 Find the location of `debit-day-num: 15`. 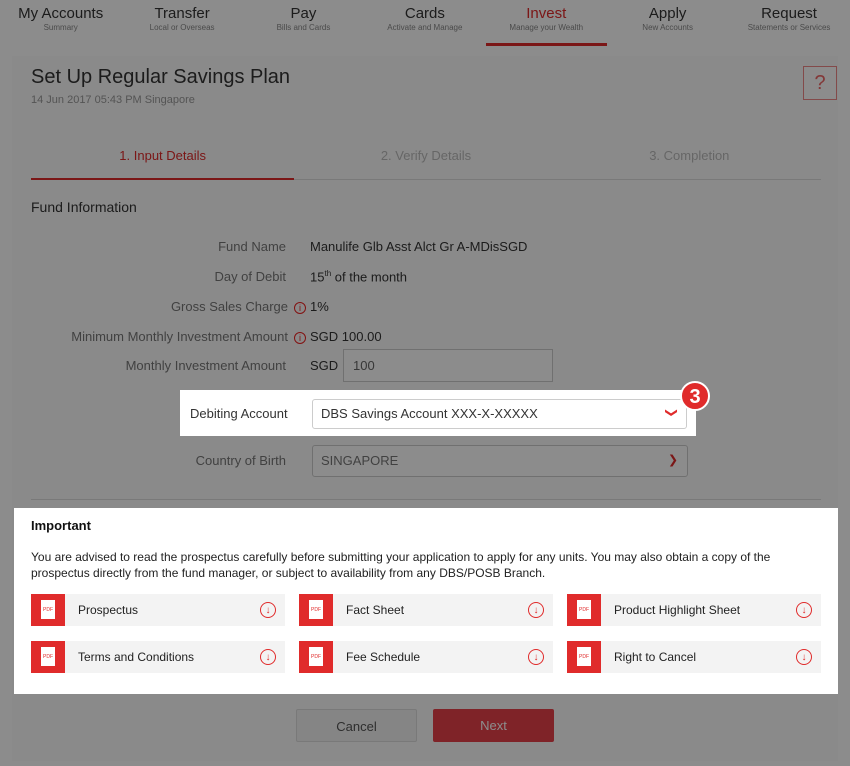

debit-day-num: 15 is located at coordinates (317, 277).